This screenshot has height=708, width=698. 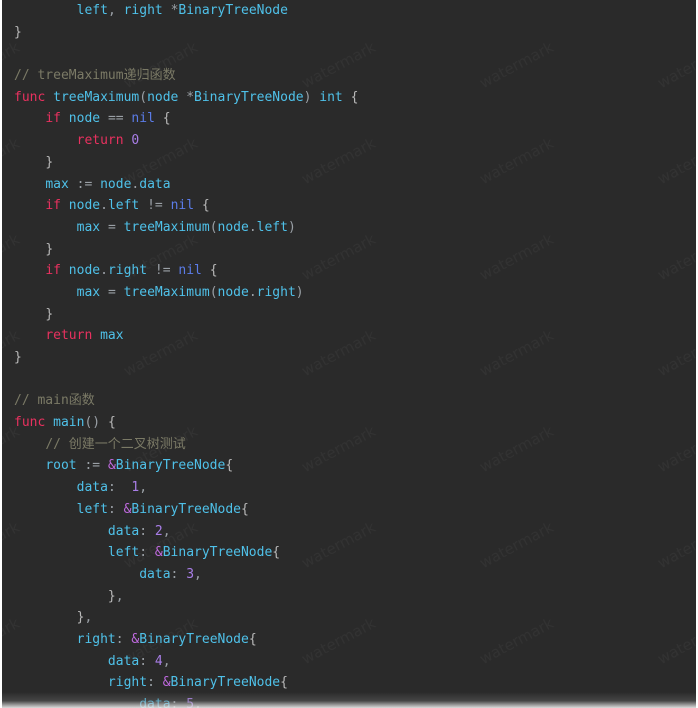 What do you see at coordinates (349, 11) in the screenshot?
I see `code-line: left, right *BinaryTreeNode` at bounding box center [349, 11].